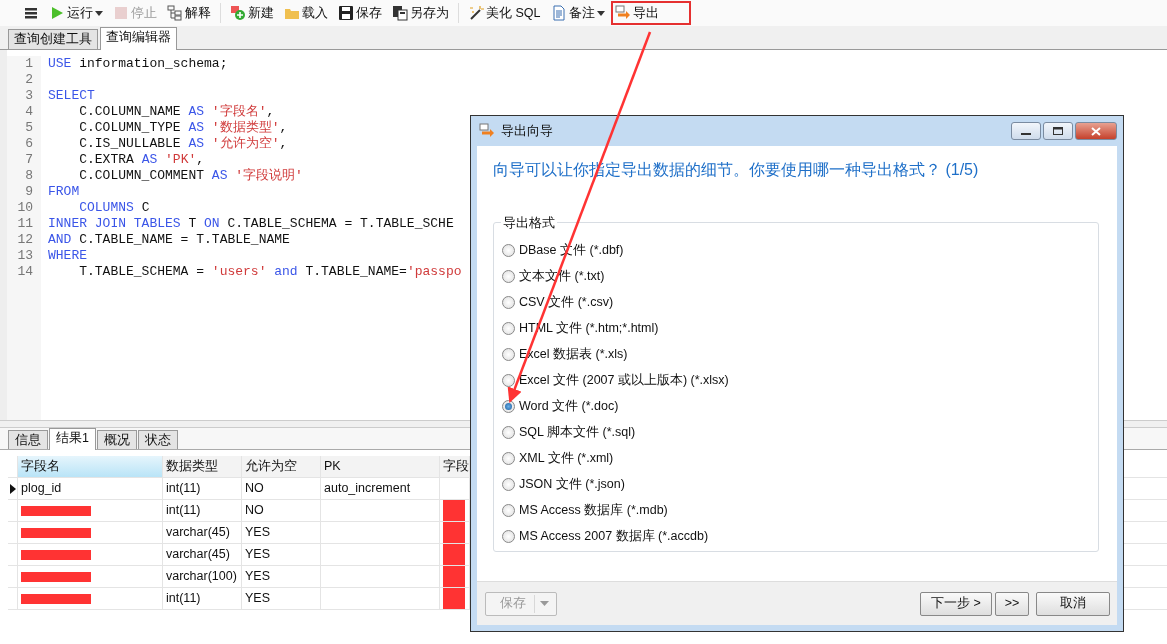  What do you see at coordinates (138, 64) in the screenshot?
I see `code-line: USE information_schema;` at bounding box center [138, 64].